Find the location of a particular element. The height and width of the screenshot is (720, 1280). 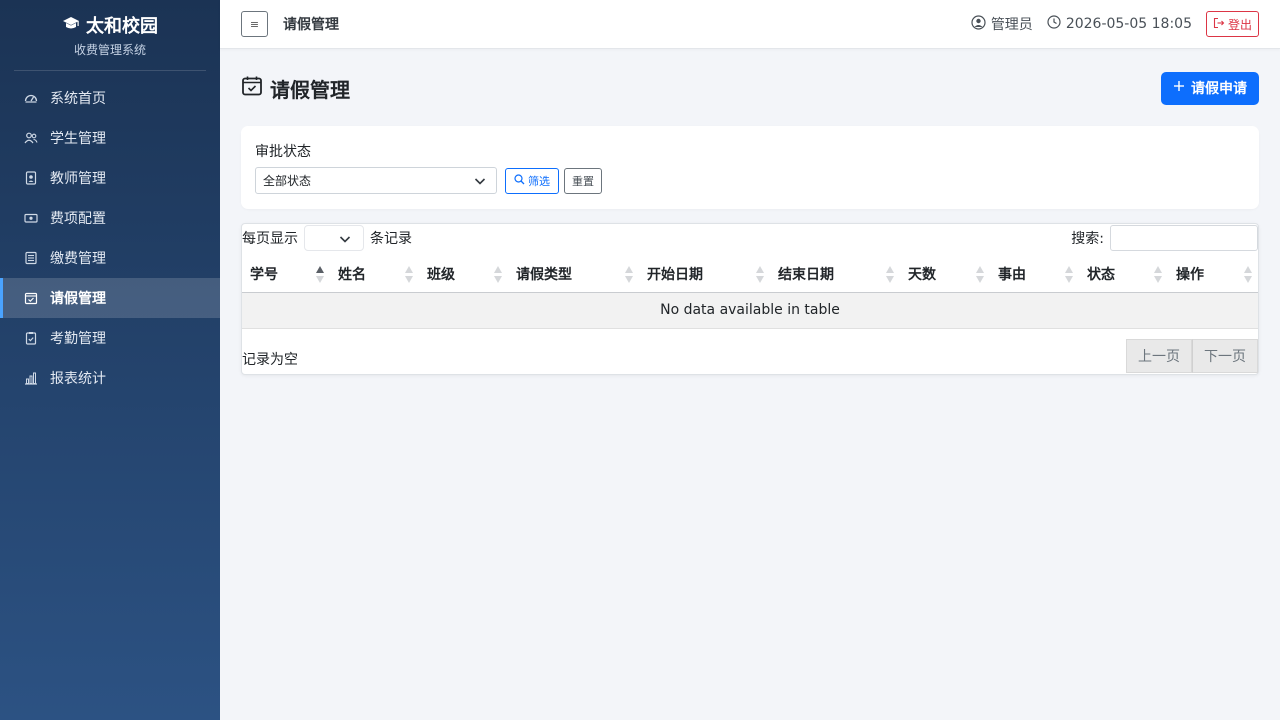

column-header: 状态 is located at coordinates (1123, 275).